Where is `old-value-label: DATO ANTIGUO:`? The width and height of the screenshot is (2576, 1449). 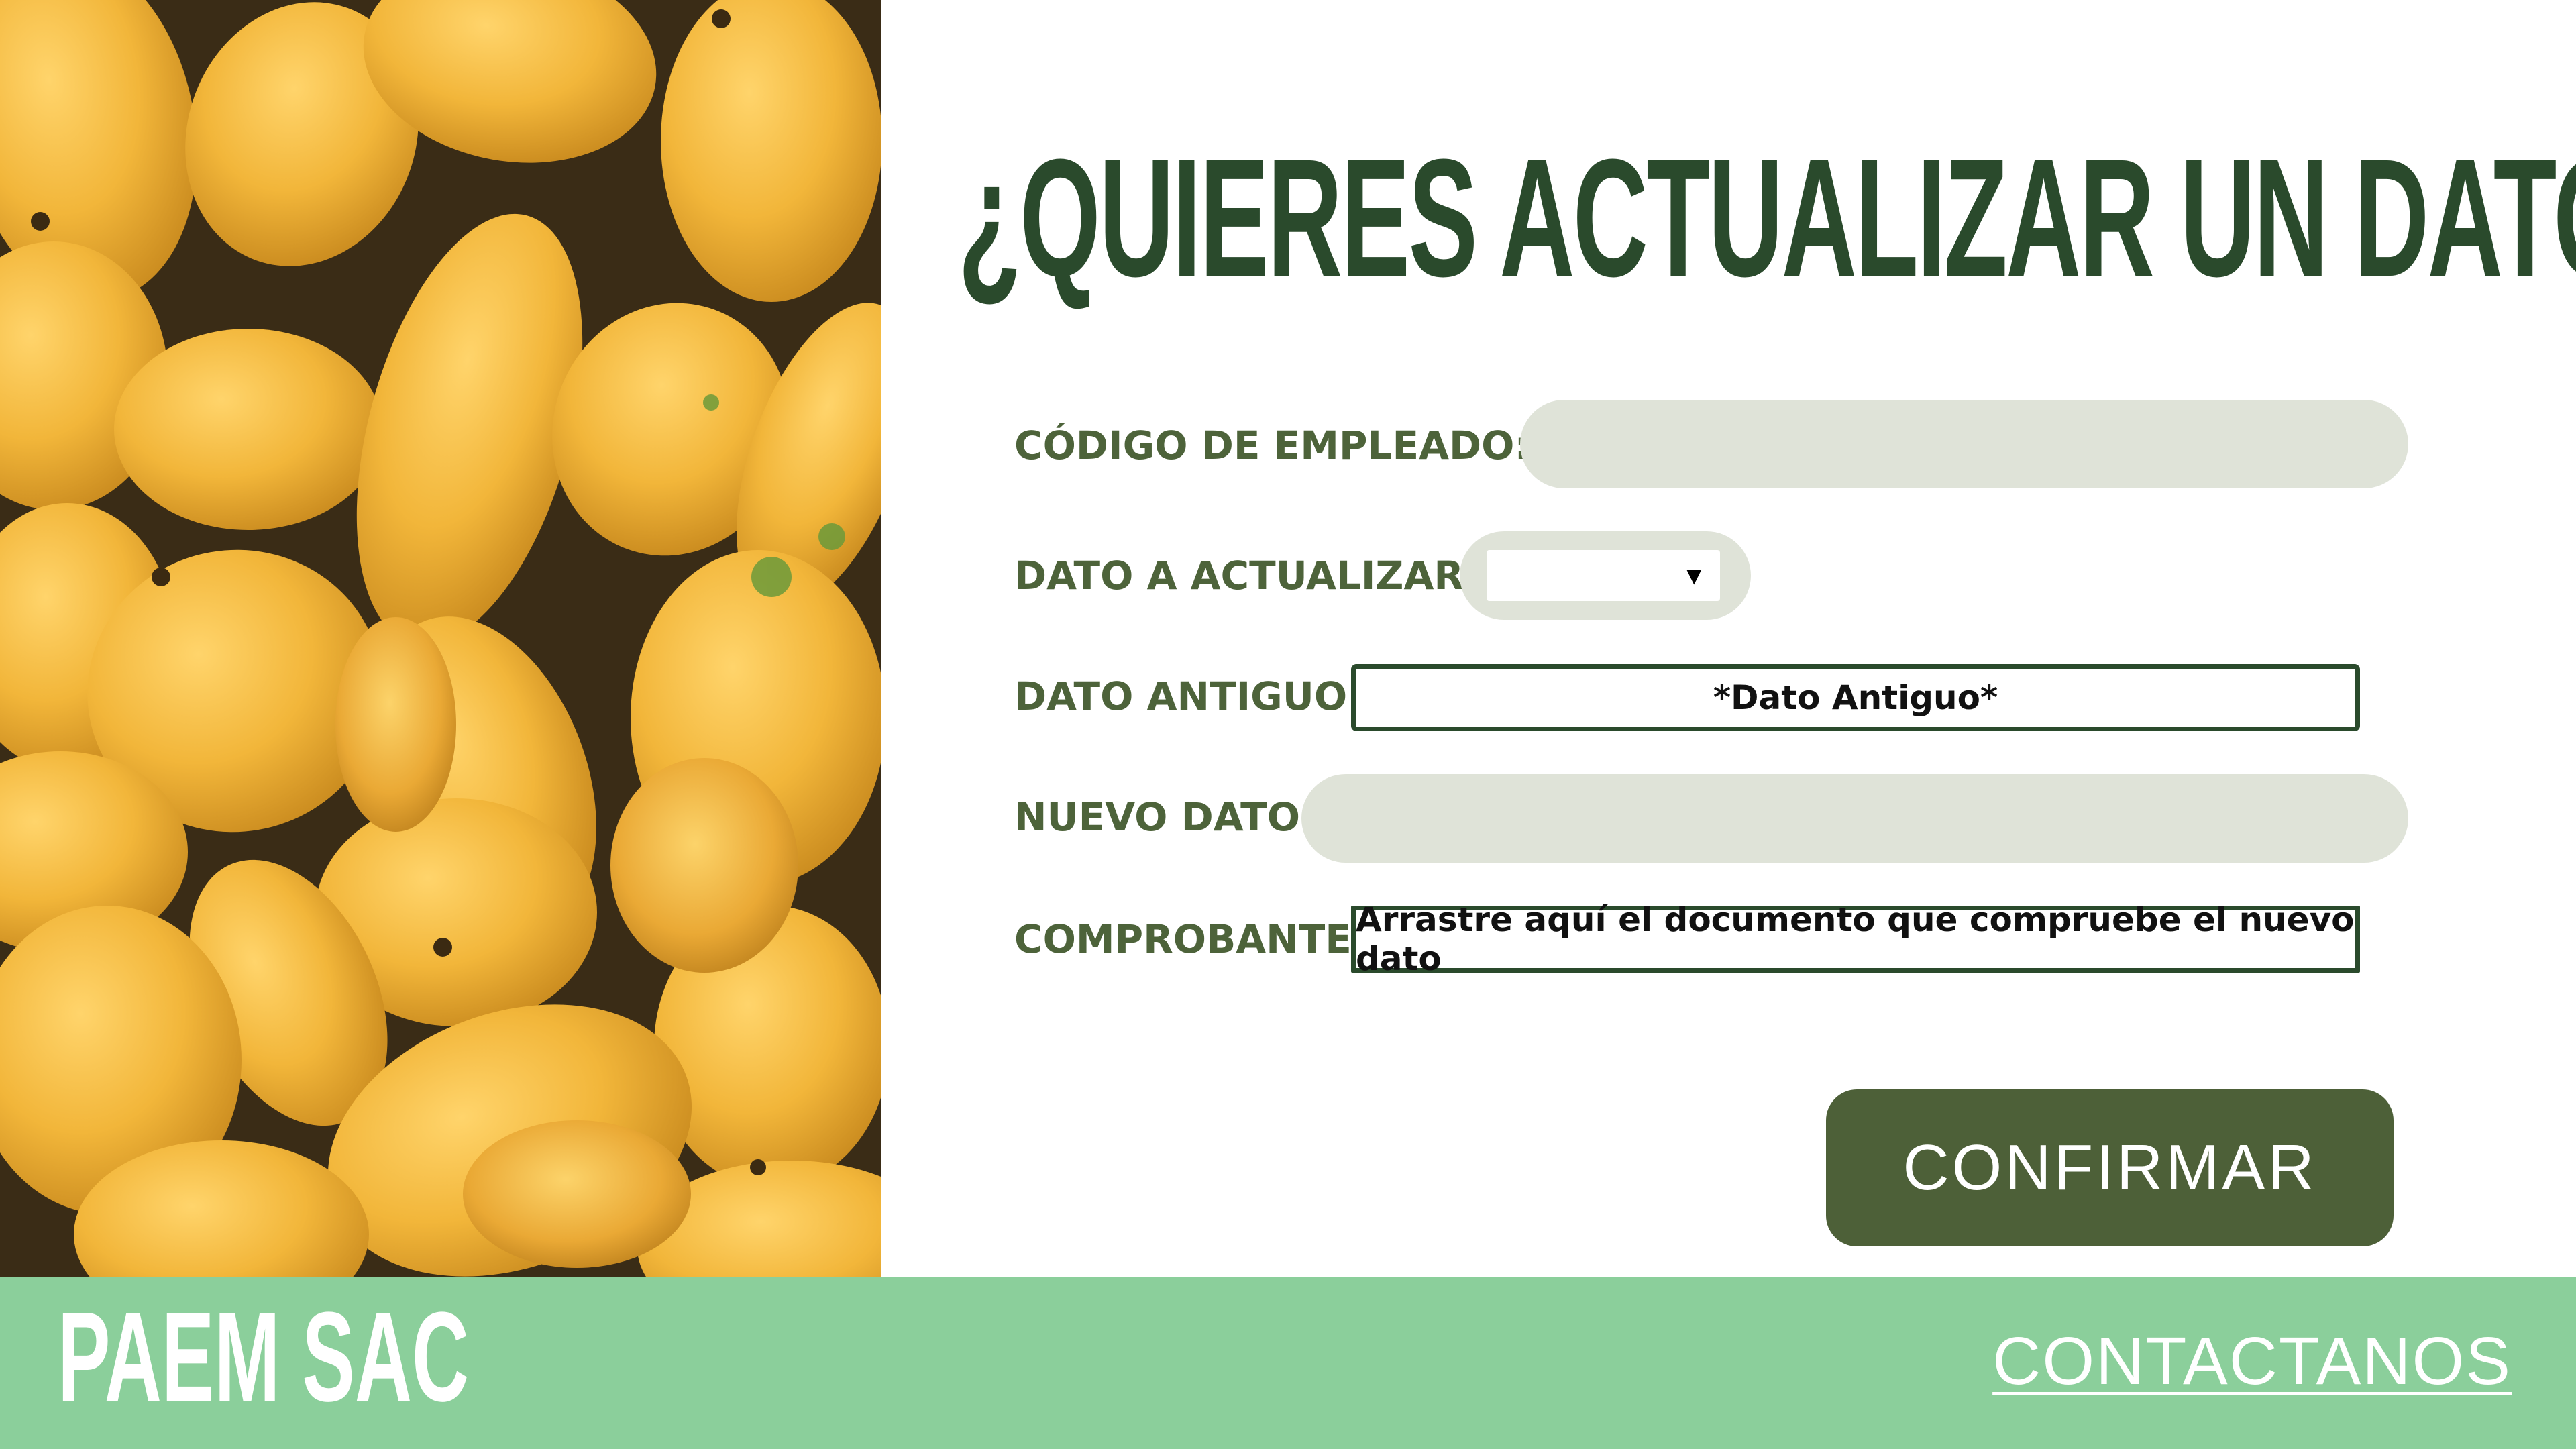 old-value-label: DATO ANTIGUO: is located at coordinates (1188, 696).